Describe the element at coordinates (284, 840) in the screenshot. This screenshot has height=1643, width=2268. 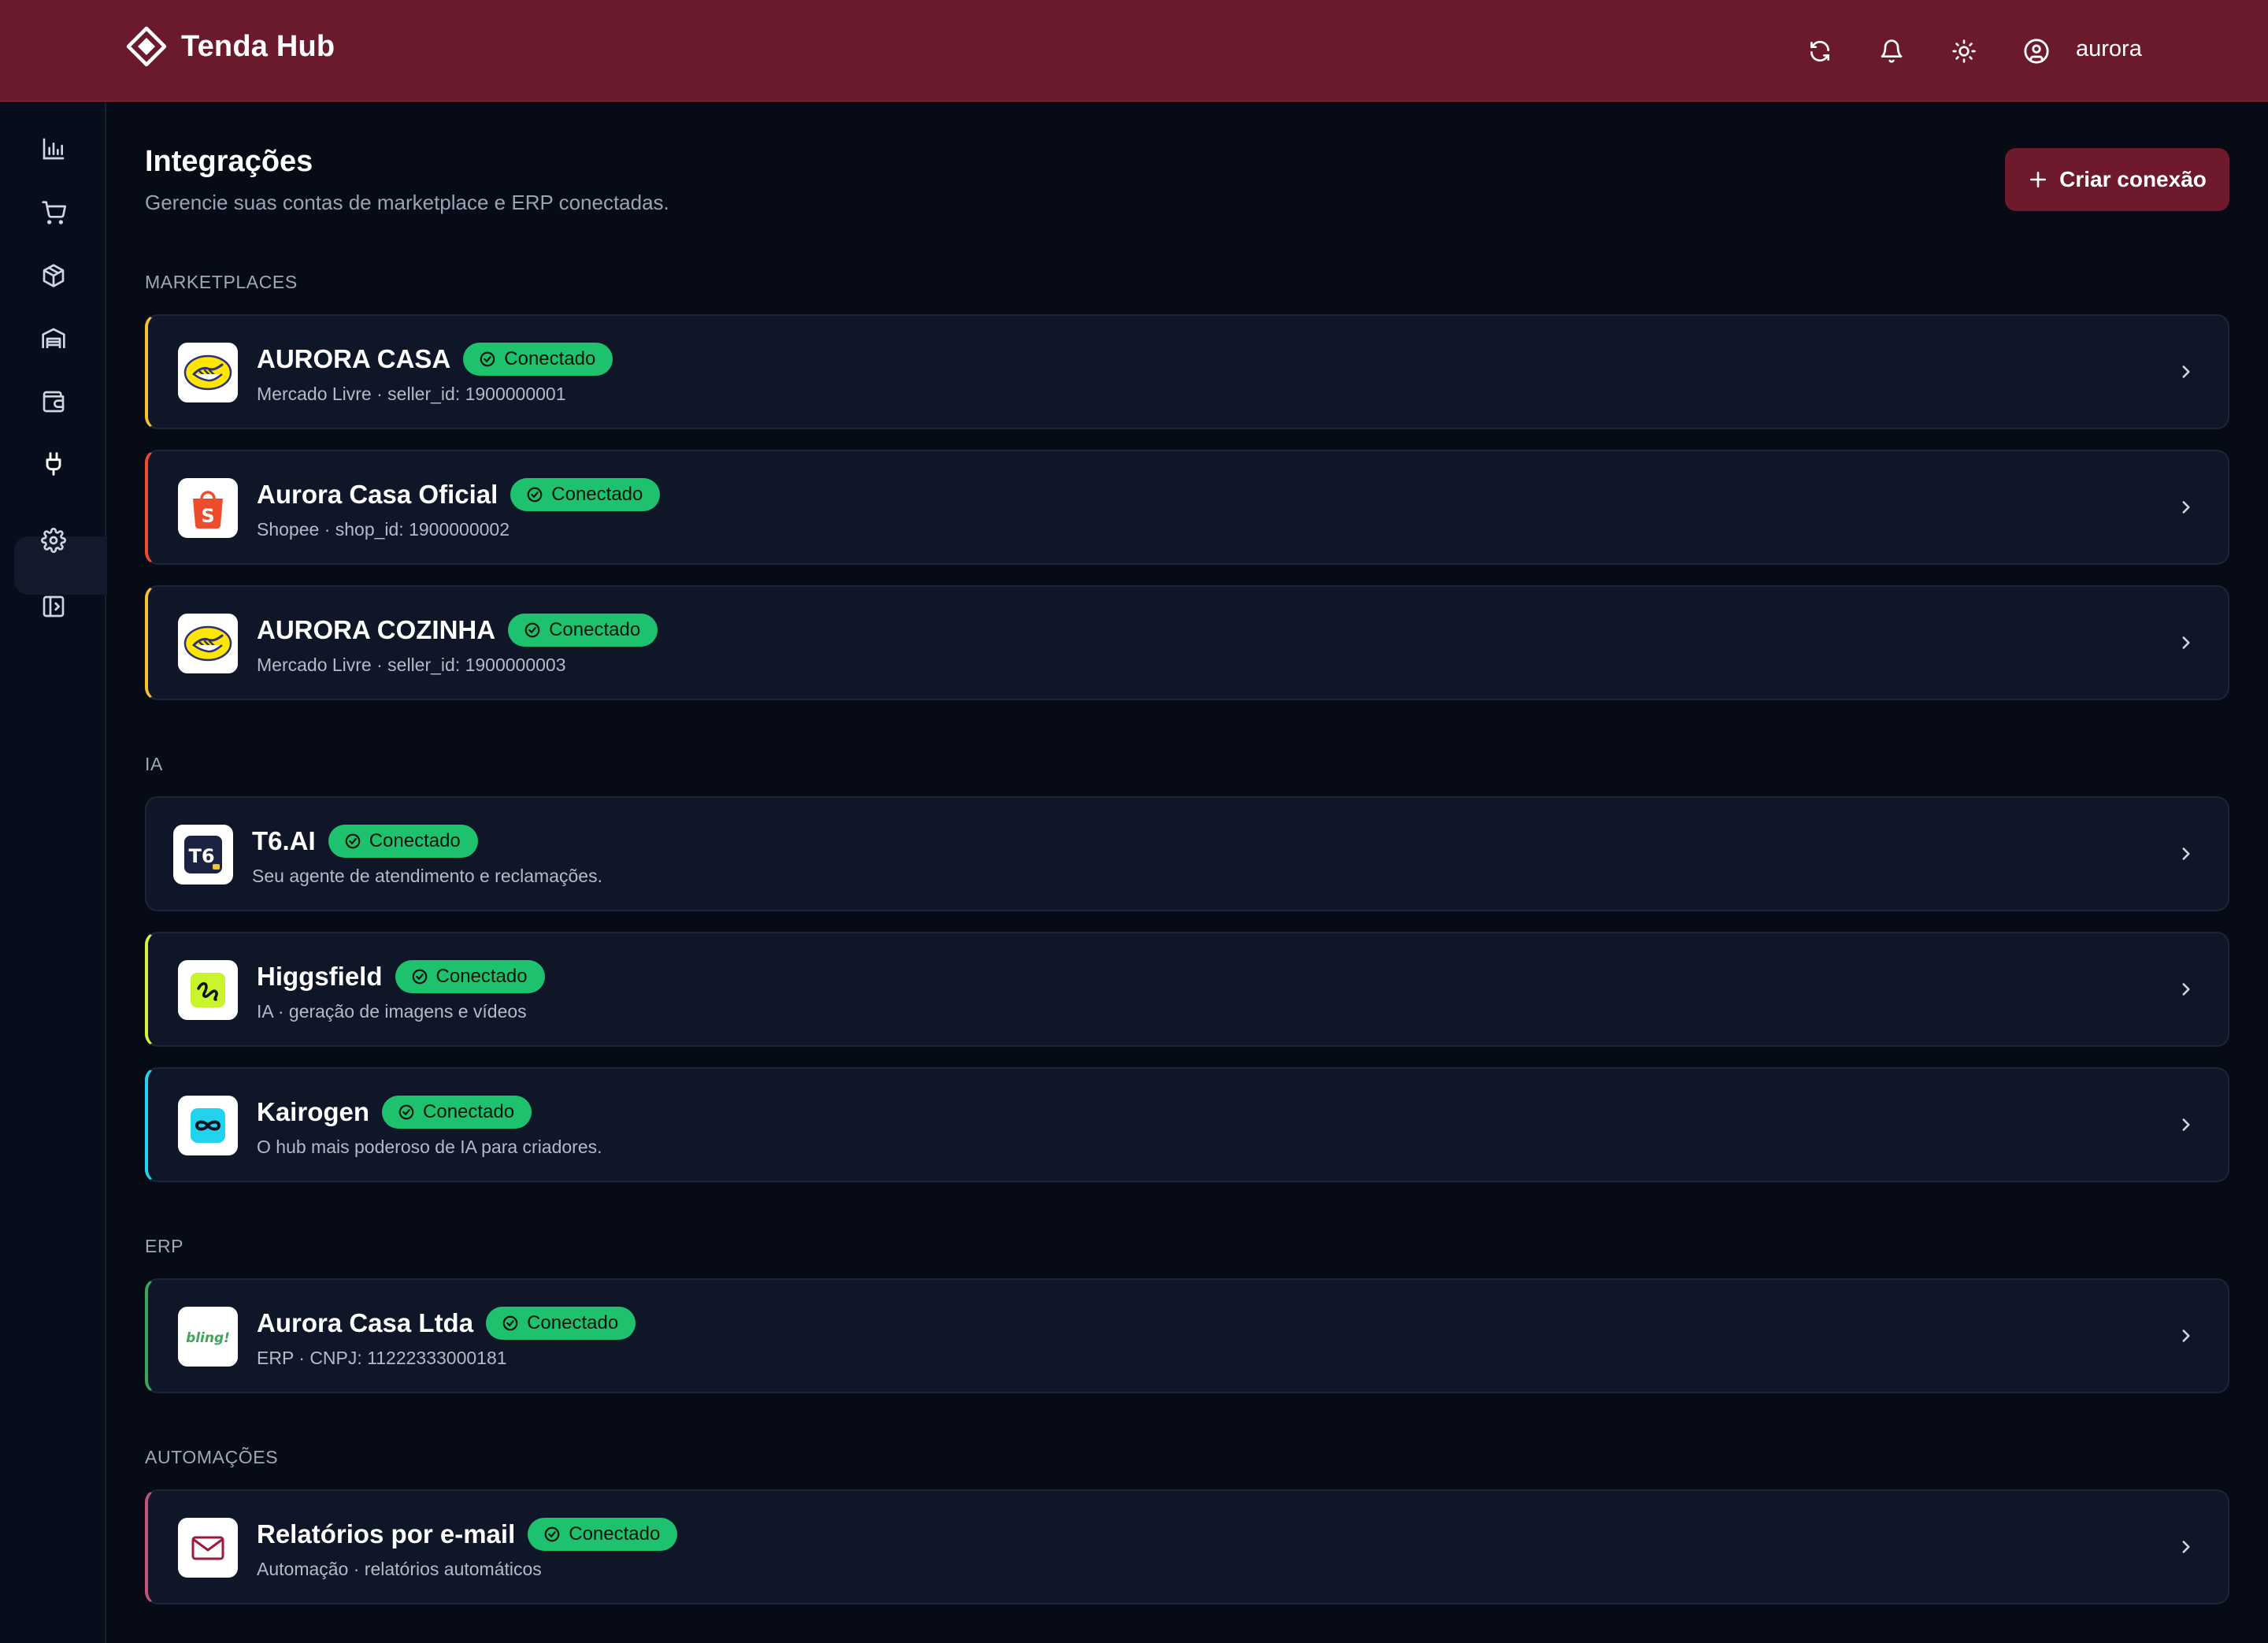
I see `integration-name: T6.AI` at that location.